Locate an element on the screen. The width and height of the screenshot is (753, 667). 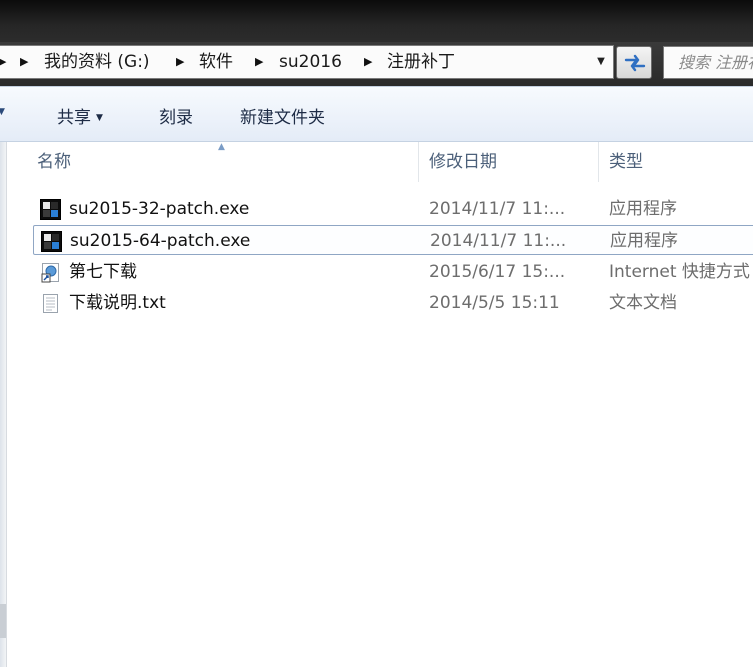
column-header-name: 名称 is located at coordinates (54, 162).